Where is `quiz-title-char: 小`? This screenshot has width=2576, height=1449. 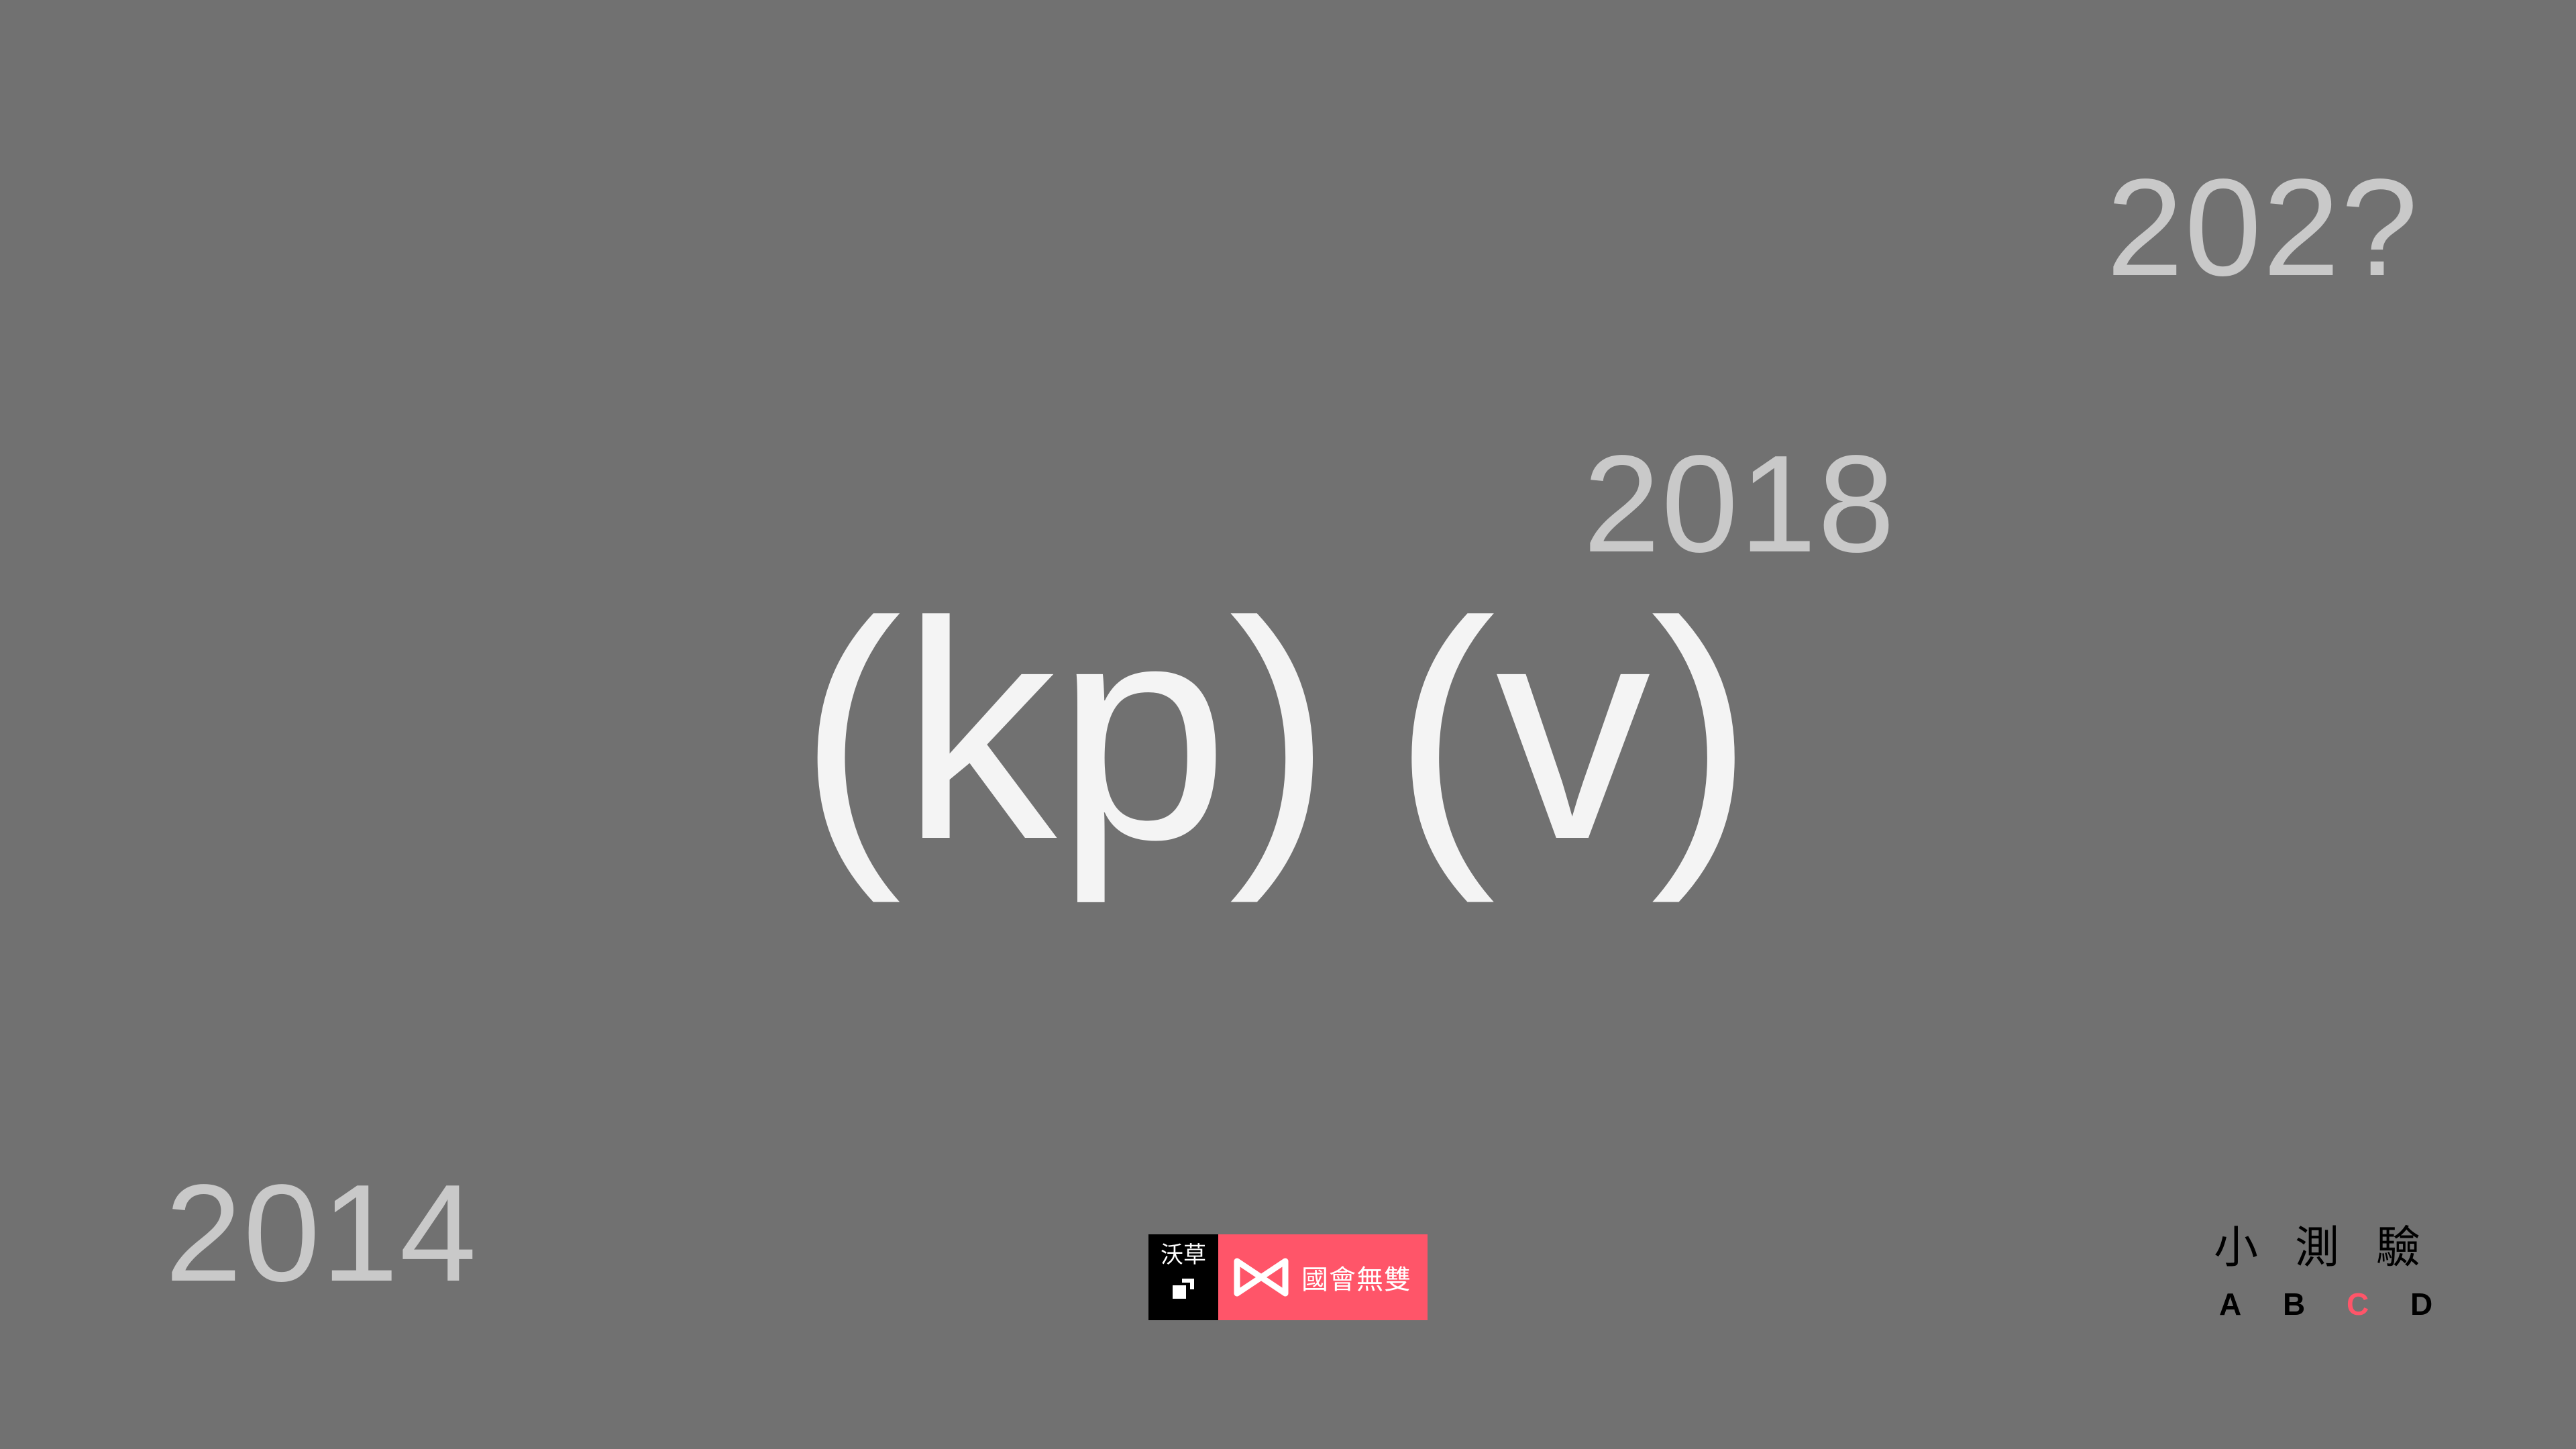 quiz-title-char: 小 is located at coordinates (2236, 1247).